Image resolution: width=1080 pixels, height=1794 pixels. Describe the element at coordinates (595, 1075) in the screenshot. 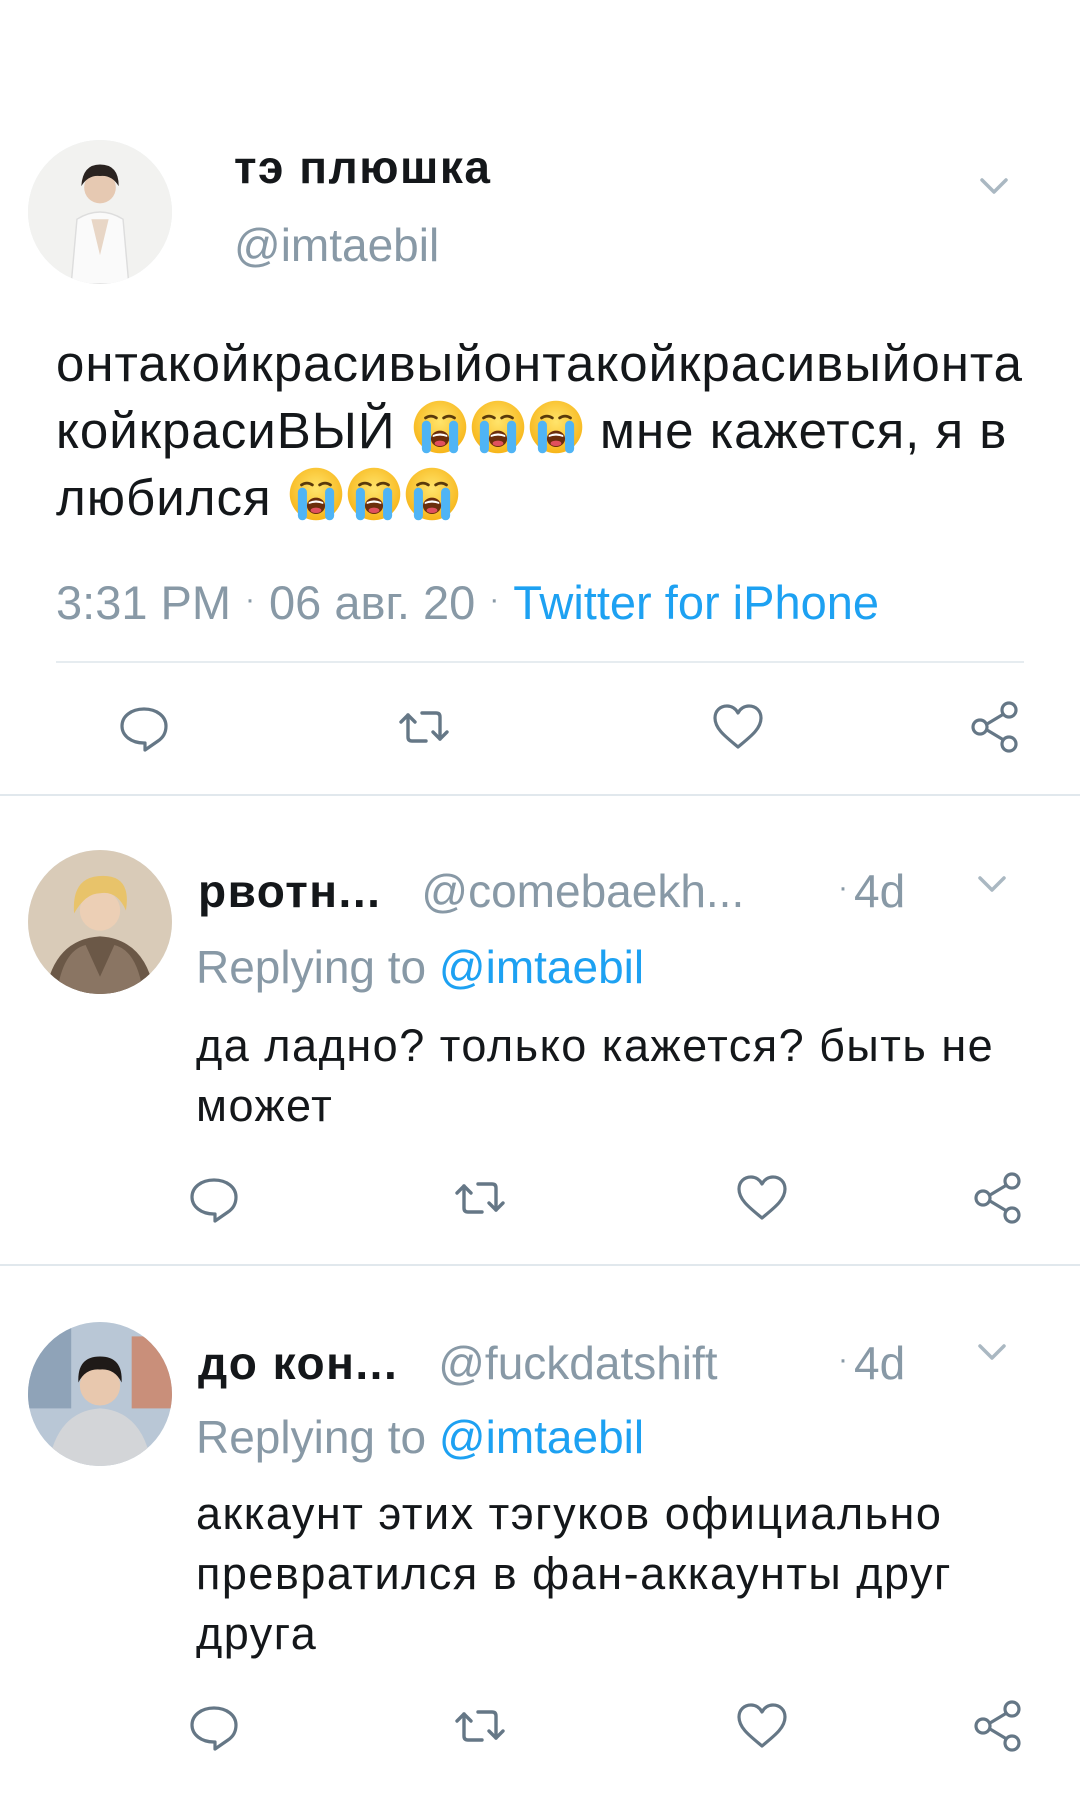

I see `reply-text: да ладно? только кажется? быть не может` at that location.